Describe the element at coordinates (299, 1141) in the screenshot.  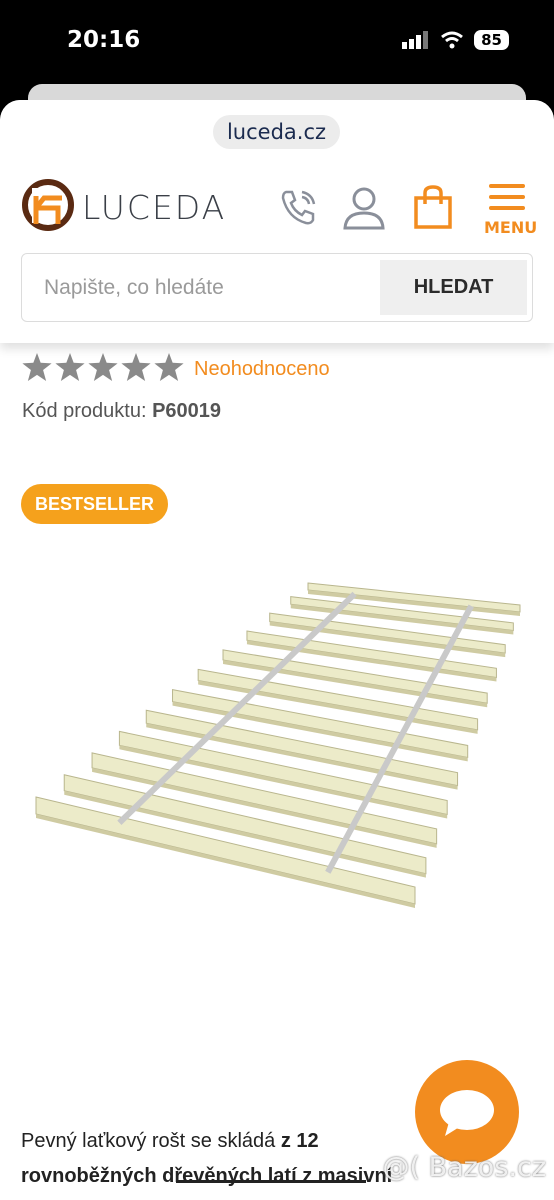
I see `description-bold-1: z 12` at that location.